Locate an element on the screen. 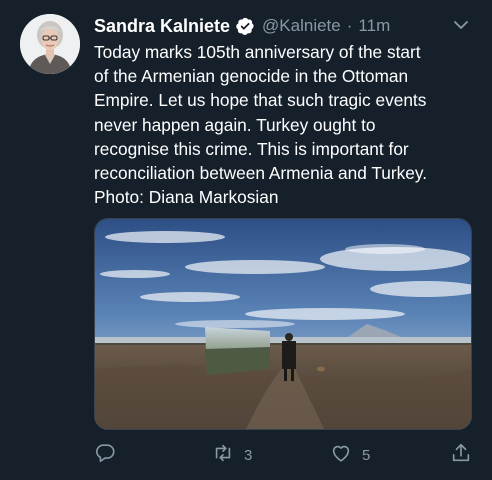 The height and width of the screenshot is (480, 492). tweet-actions: 3 5 is located at coordinates (287, 455).